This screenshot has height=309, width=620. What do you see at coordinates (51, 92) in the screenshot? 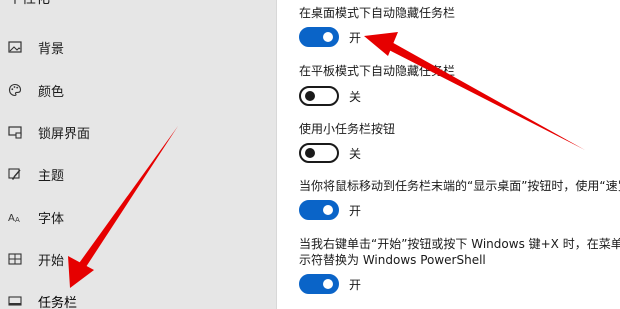
I see `sidebar-item-label: 颜色` at bounding box center [51, 92].